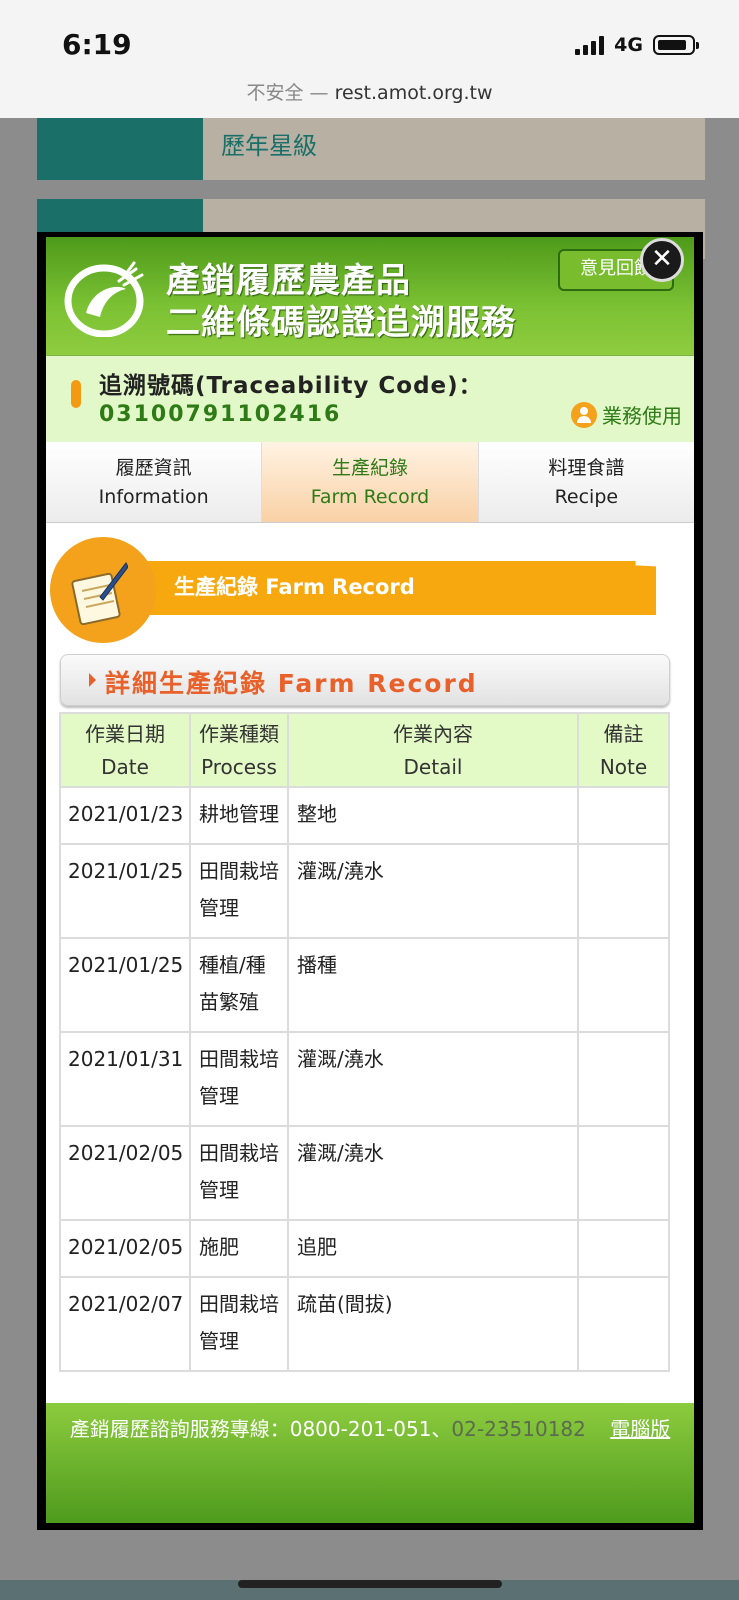 This screenshot has height=1600, width=739. Describe the element at coordinates (294, 587) in the screenshot. I see `section-banner-title: 生產紀錄 Farm Record` at that location.